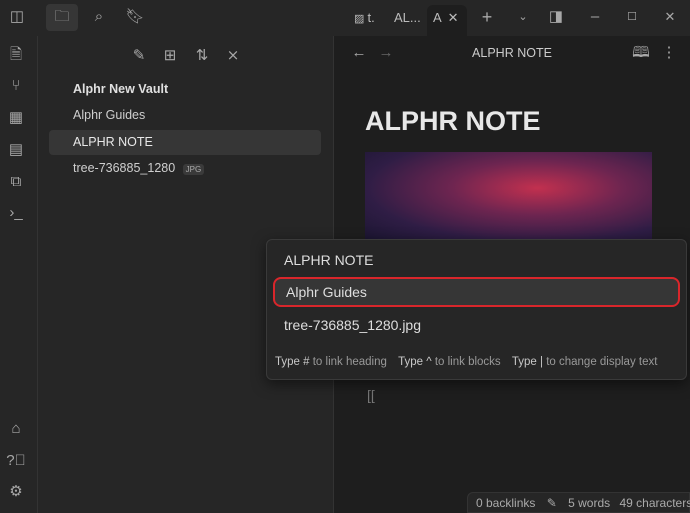 The image size is (690, 513). I want to click on reading-view-icon: 🕮, so click(641, 53).